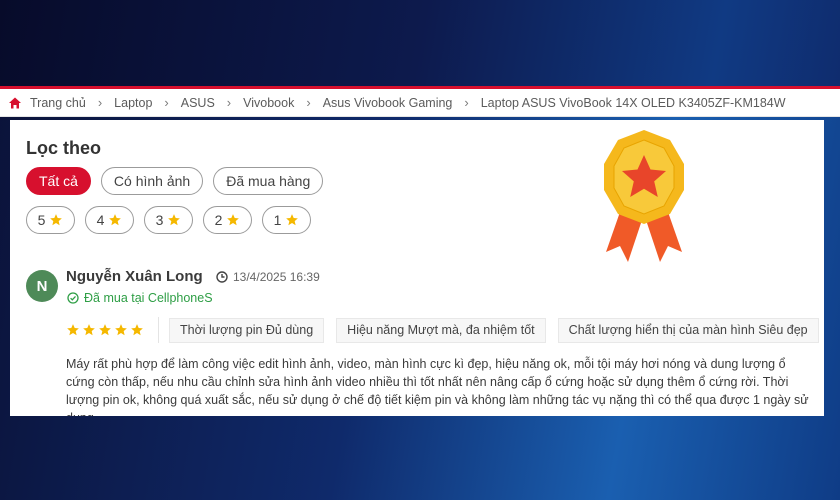 This screenshot has width=840, height=500. What do you see at coordinates (58, 103) in the screenshot?
I see `breadcrumb-home: Trang chủ` at bounding box center [58, 103].